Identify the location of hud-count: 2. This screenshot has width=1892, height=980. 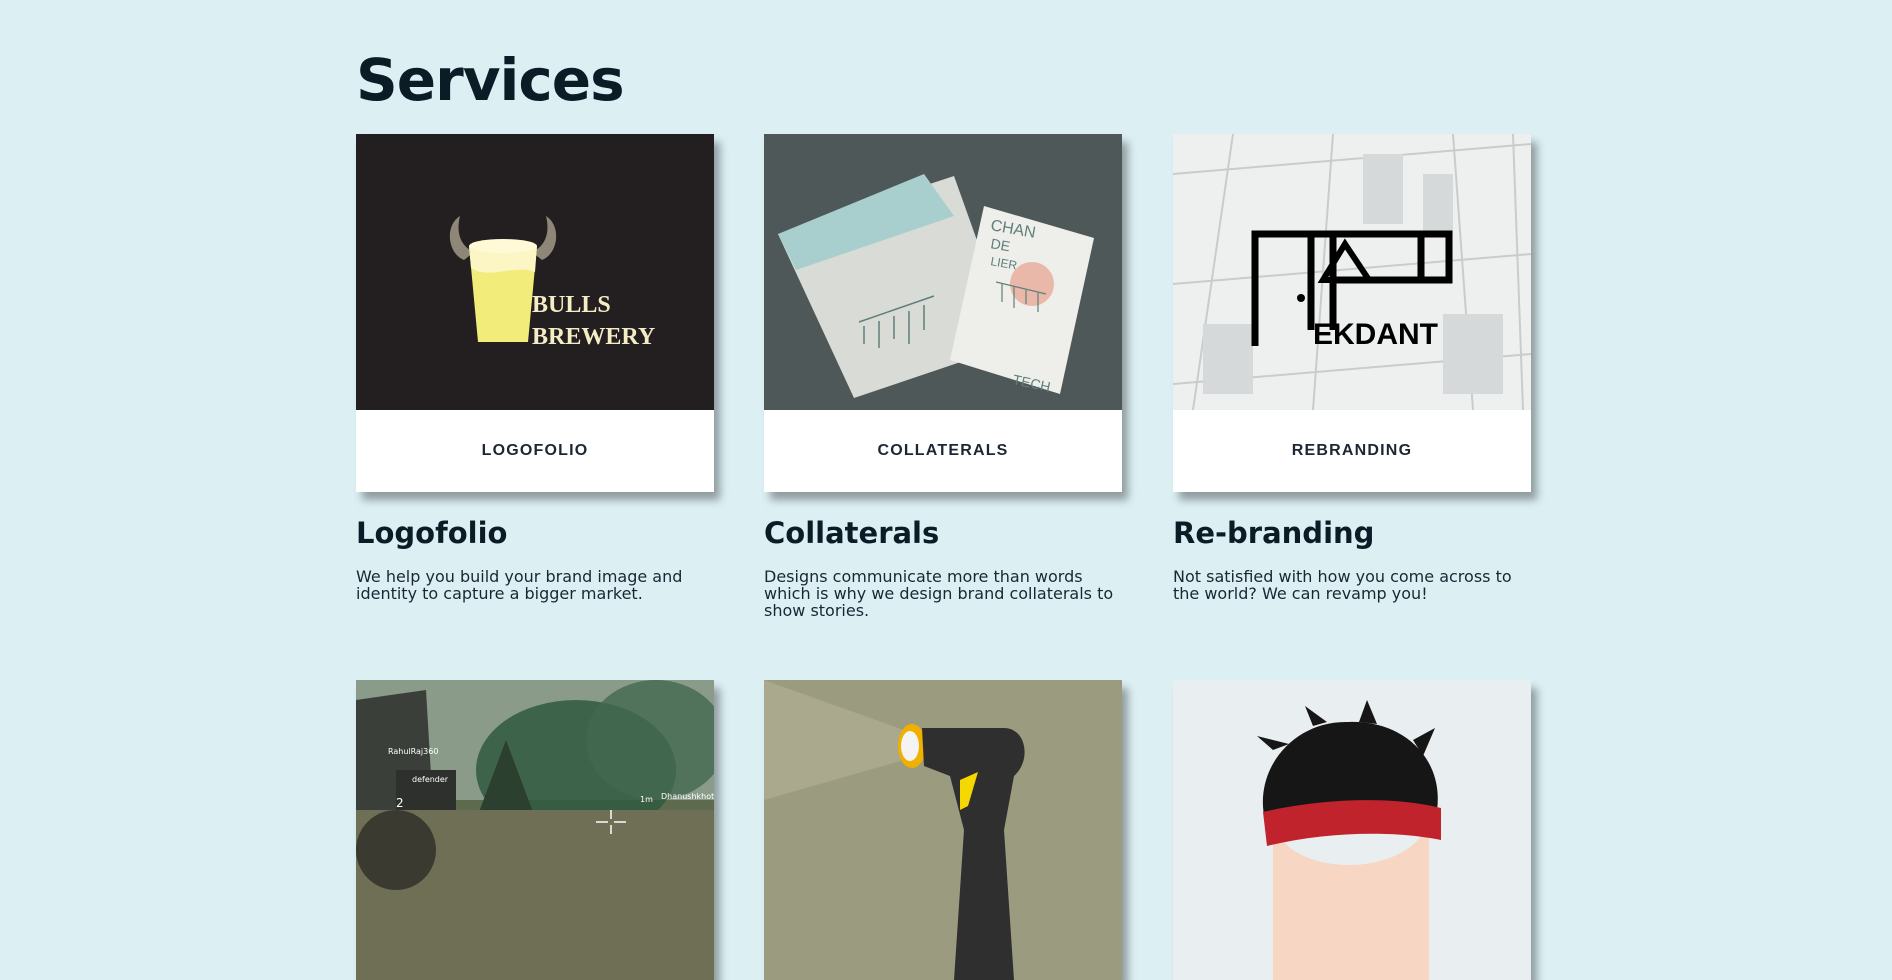
(400, 803).